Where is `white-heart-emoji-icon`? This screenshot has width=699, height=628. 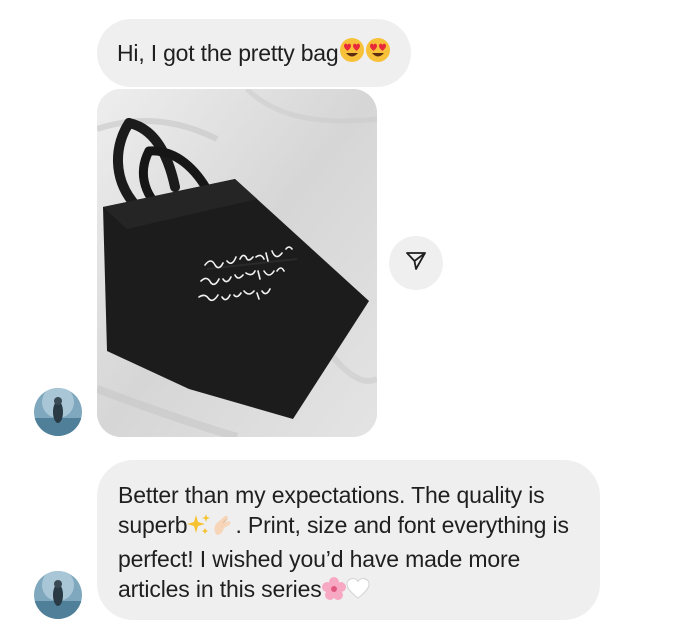 white-heart-emoji-icon is located at coordinates (358, 592).